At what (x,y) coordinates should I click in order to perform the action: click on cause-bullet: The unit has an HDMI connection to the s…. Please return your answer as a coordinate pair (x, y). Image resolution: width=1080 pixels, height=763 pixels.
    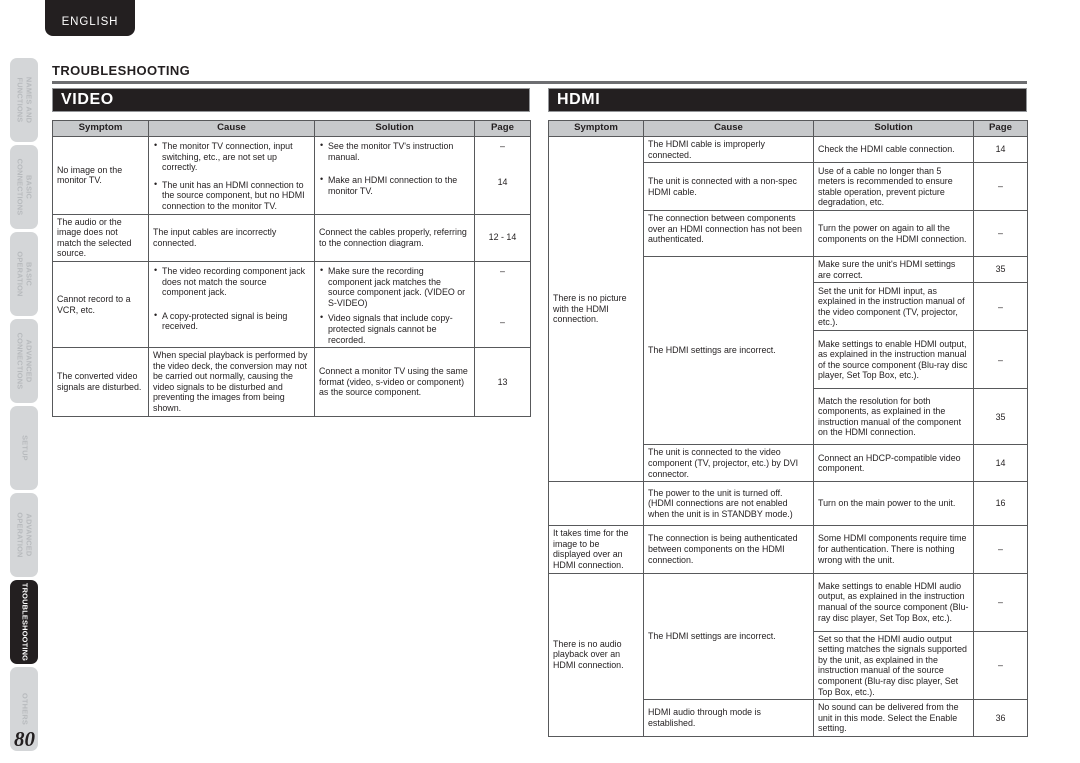
    Looking at the image, I should click on (232, 195).